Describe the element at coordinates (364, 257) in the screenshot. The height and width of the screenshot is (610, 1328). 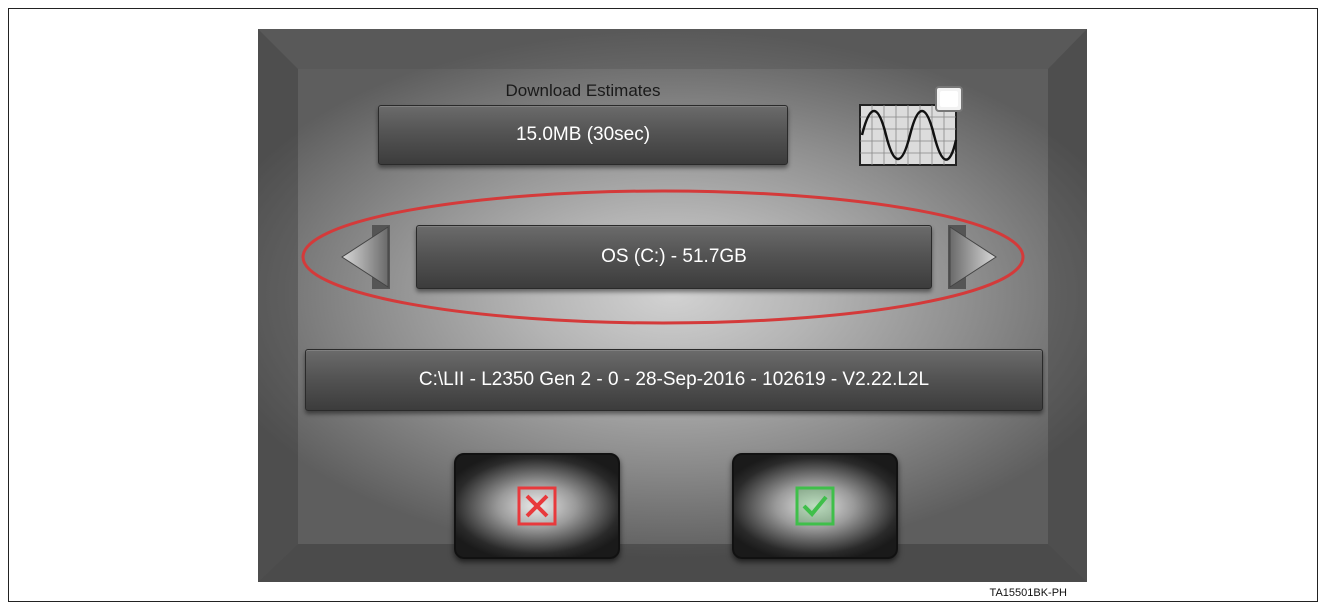
I see `left-arrow-icon` at that location.